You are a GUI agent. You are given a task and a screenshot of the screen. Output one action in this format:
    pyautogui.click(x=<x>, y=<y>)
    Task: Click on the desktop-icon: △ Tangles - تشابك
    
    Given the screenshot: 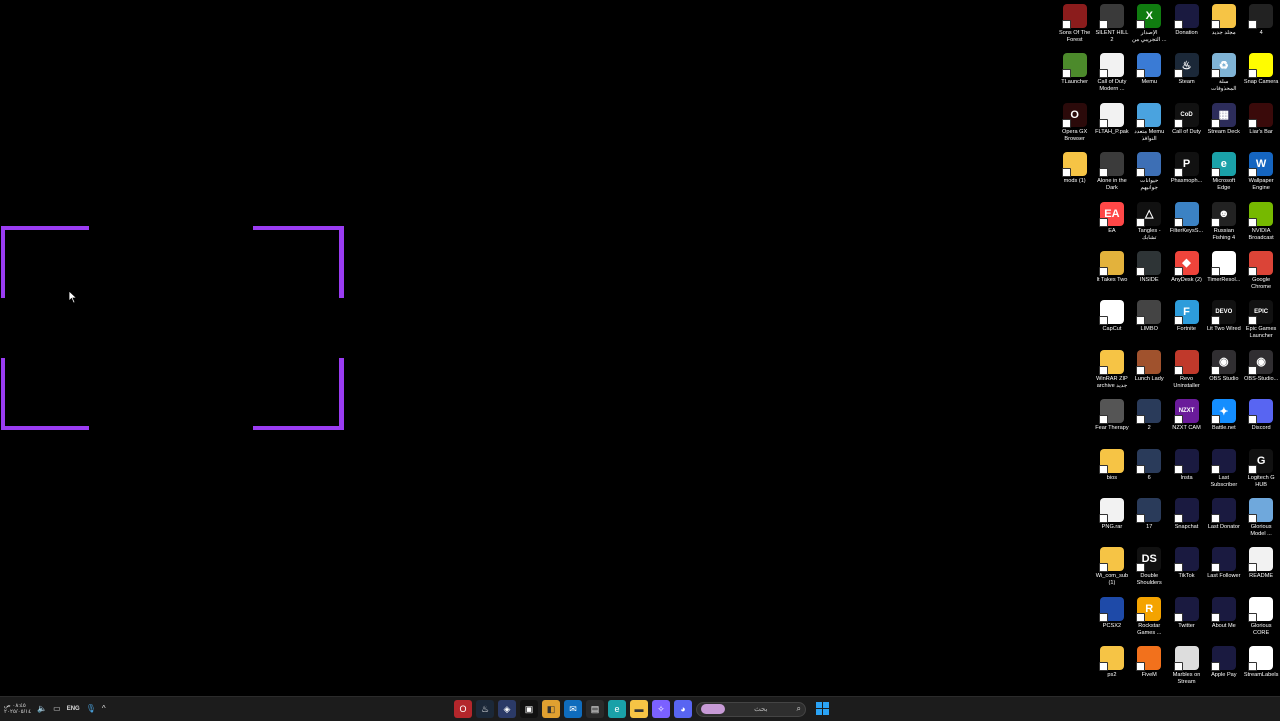 What is the action you would take?
    pyautogui.click(x=1149, y=224)
    